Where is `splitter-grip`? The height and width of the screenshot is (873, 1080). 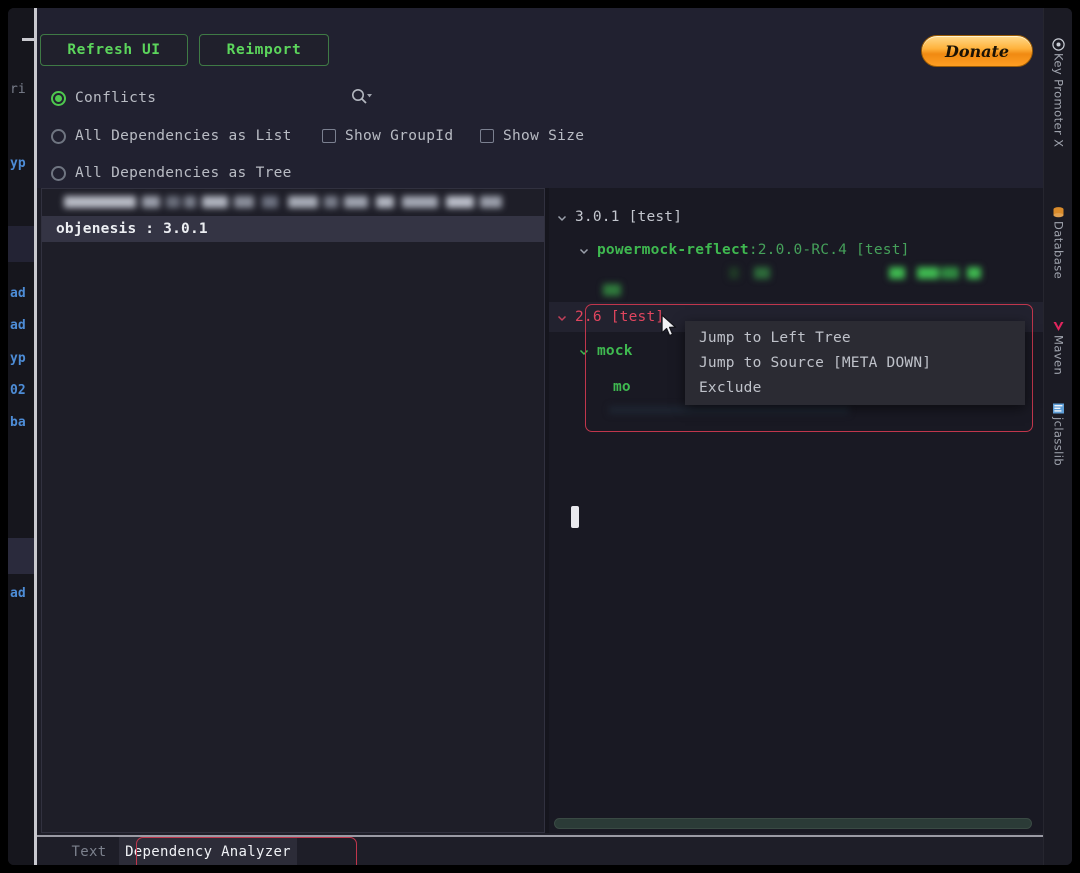 splitter-grip is located at coordinates (575, 517).